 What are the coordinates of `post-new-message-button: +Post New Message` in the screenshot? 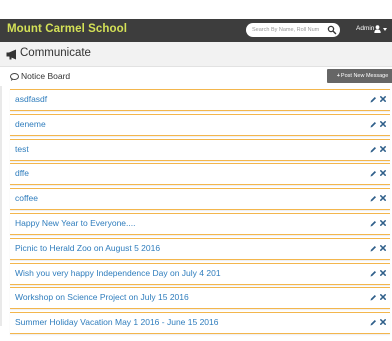 It's located at (359, 76).